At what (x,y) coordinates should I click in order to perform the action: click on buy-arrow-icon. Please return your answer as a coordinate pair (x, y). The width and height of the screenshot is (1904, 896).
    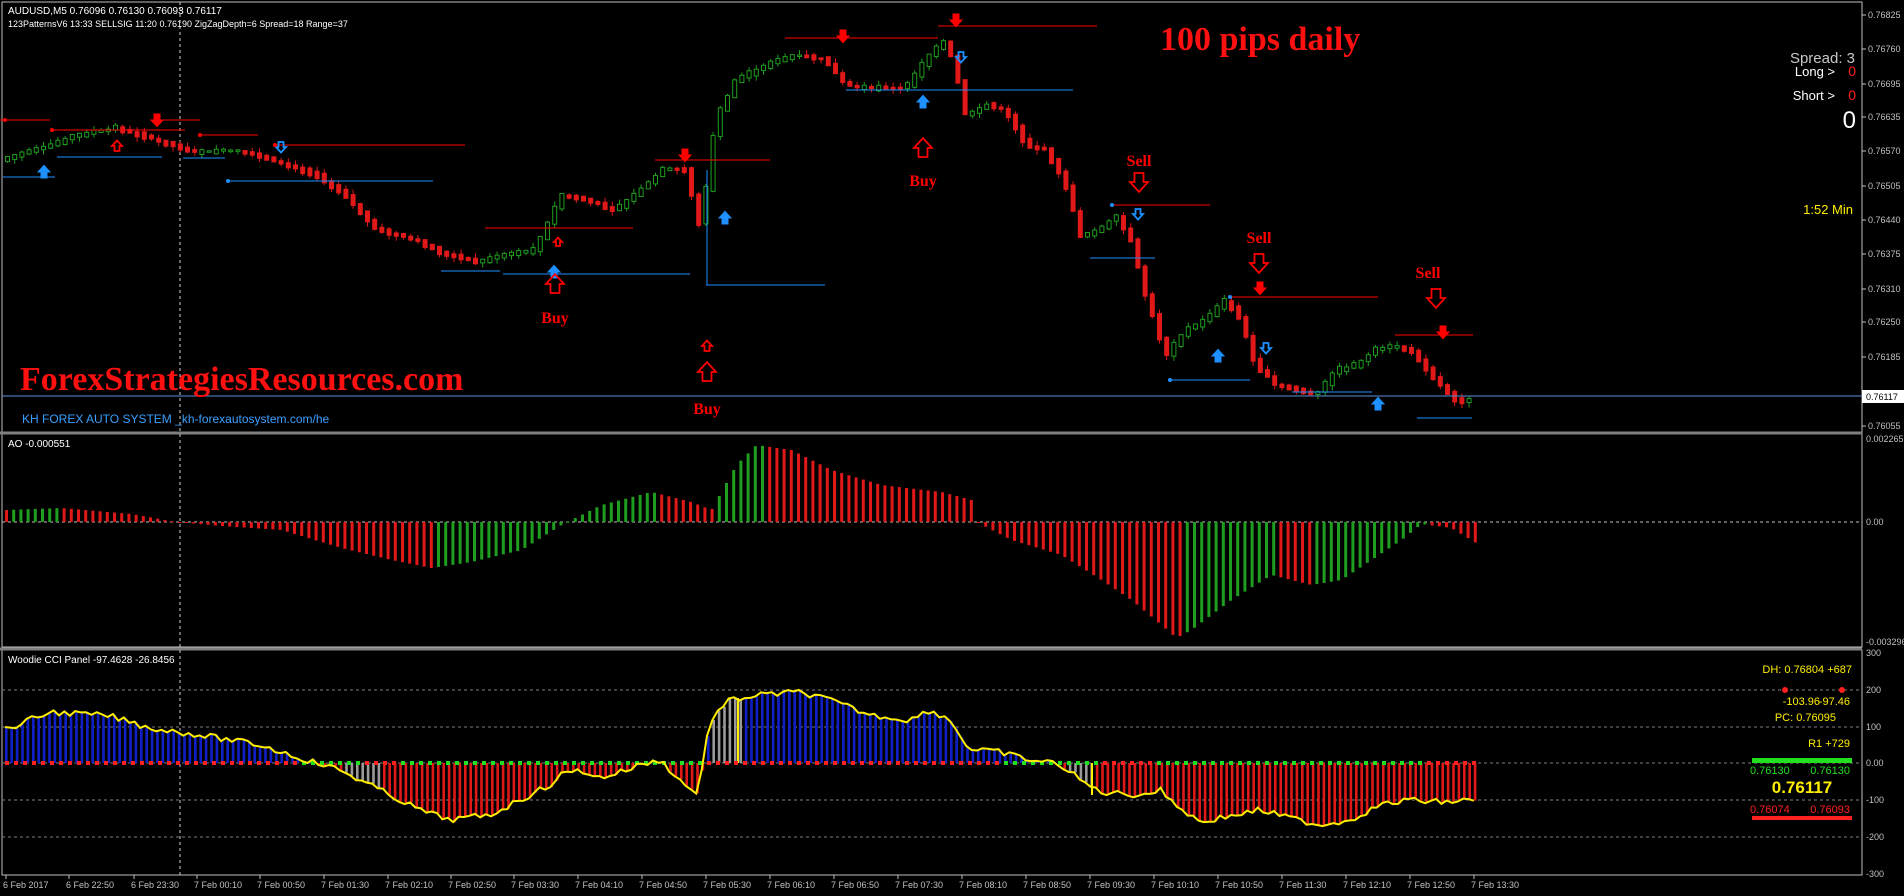
    Looking at the image, I should click on (1218, 355).